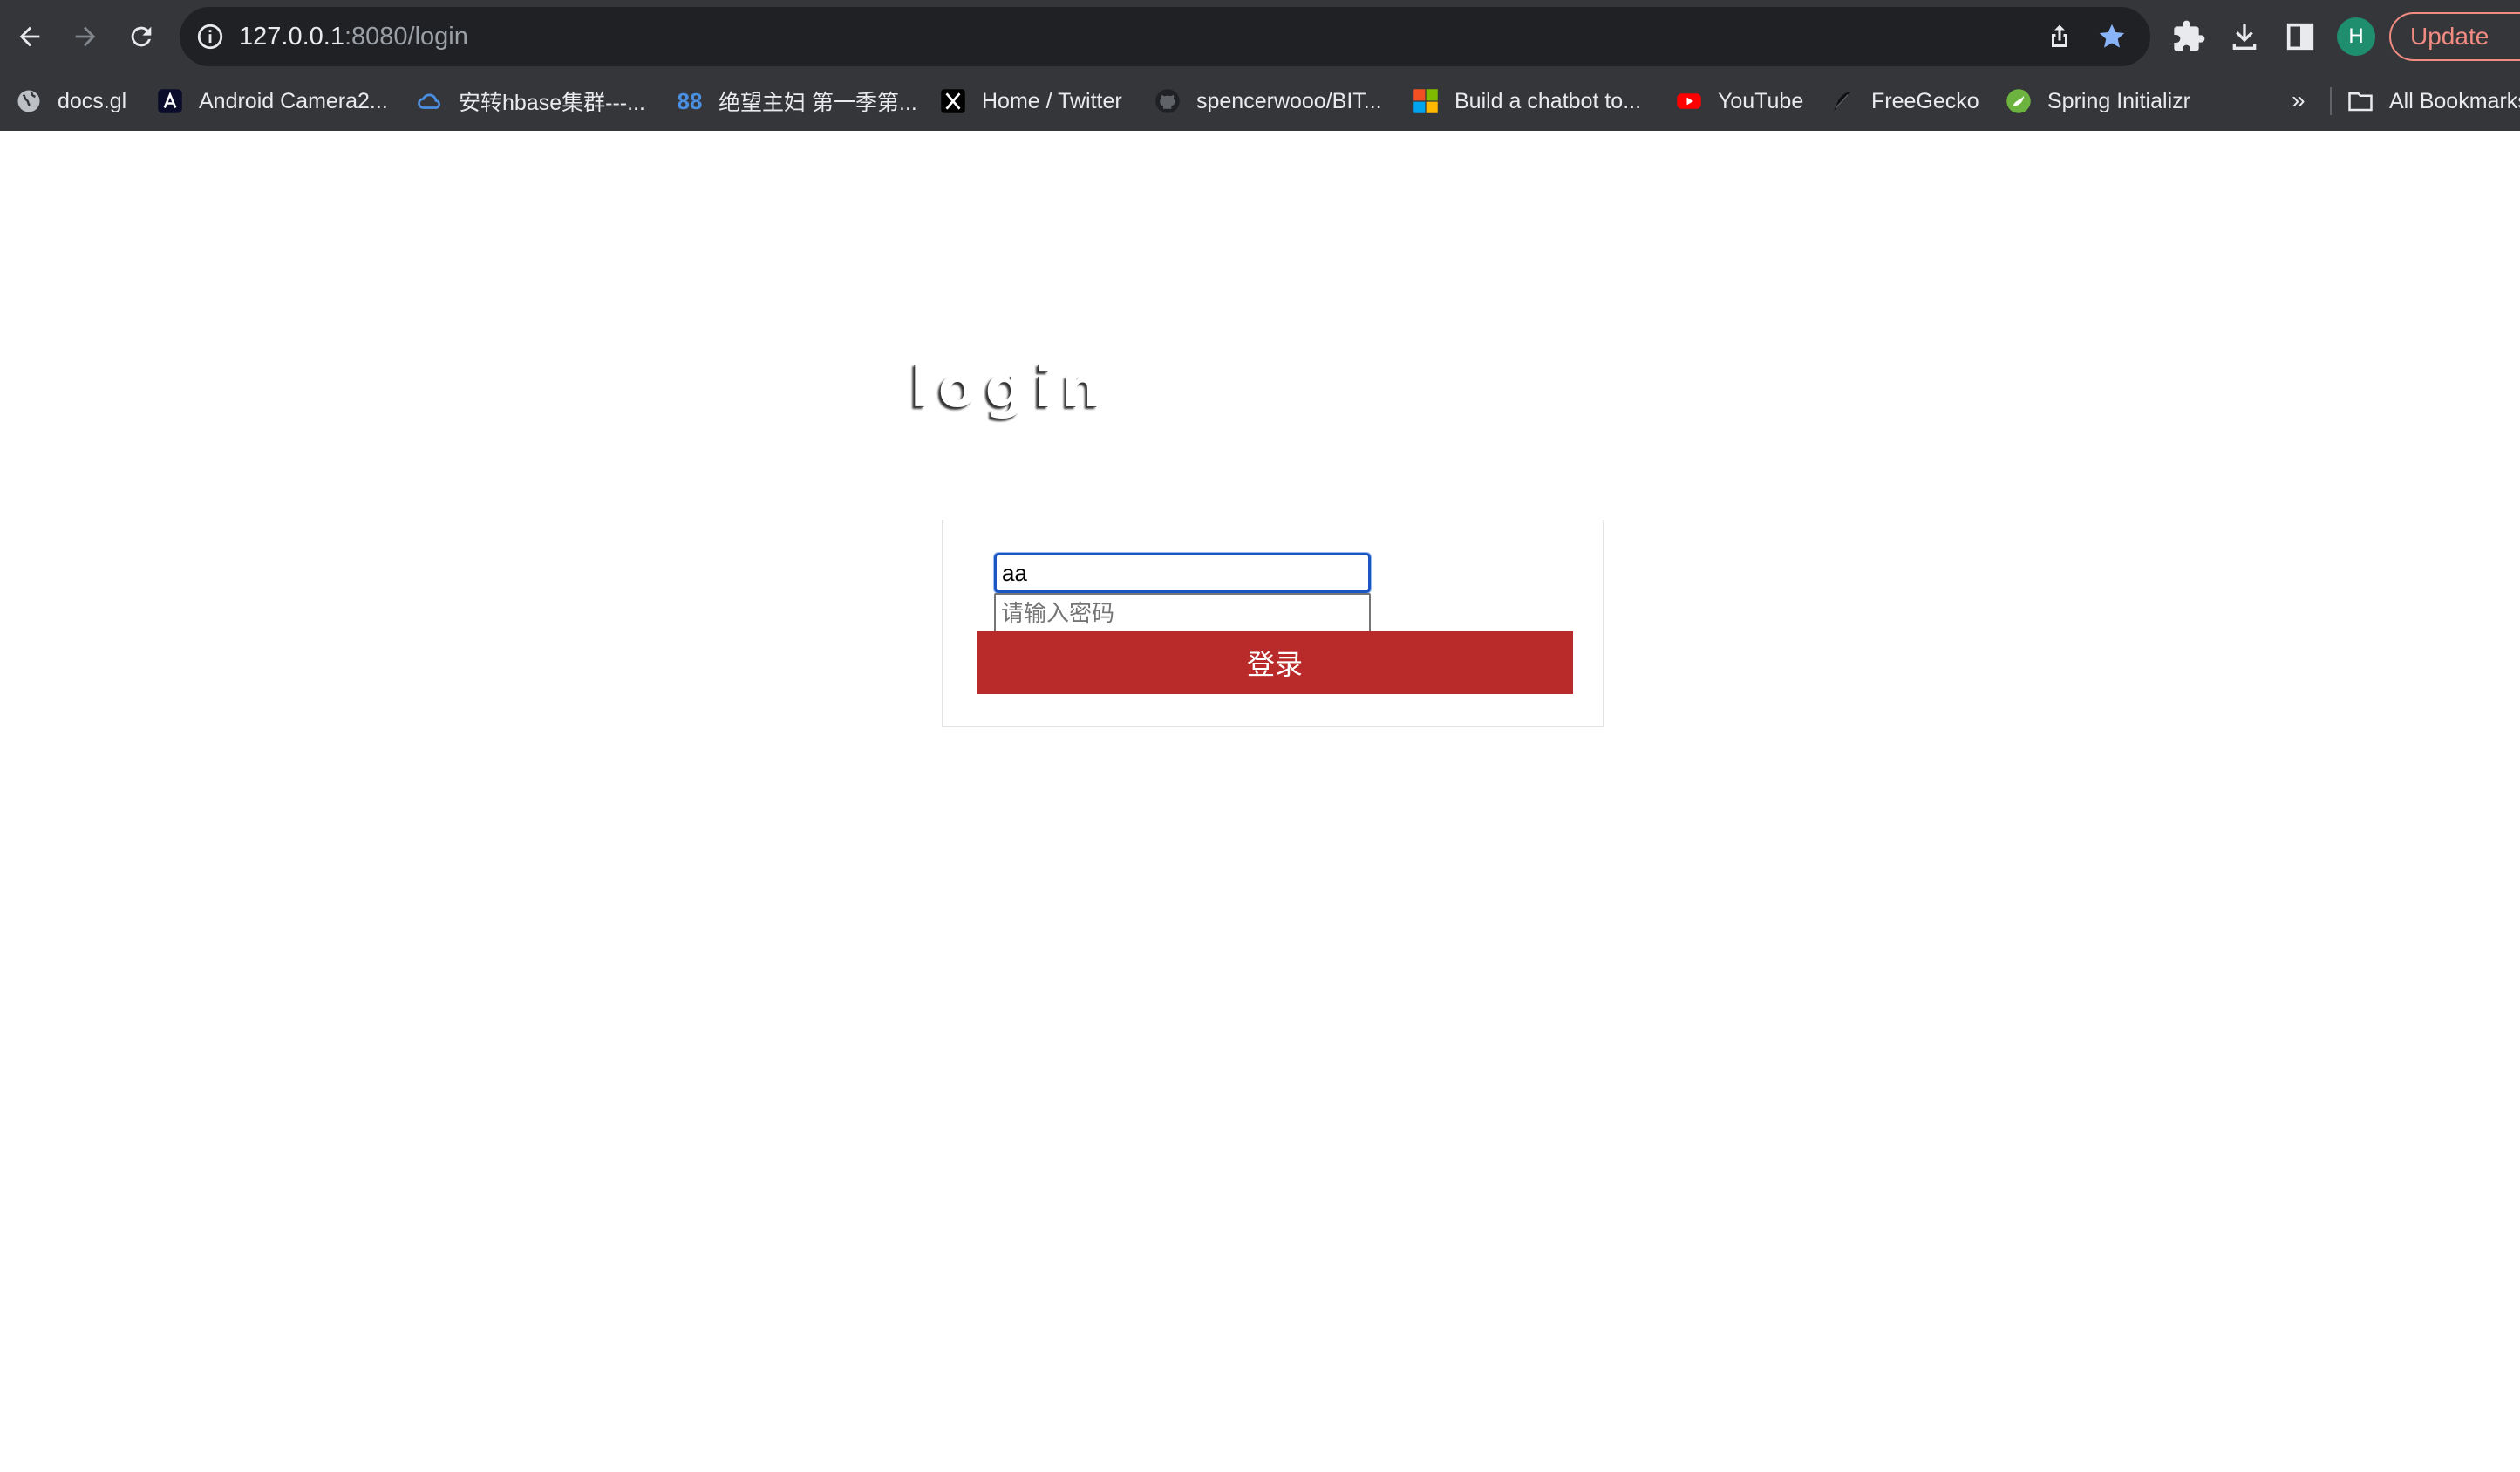  What do you see at coordinates (1010, 388) in the screenshot?
I see `page-title: login` at bounding box center [1010, 388].